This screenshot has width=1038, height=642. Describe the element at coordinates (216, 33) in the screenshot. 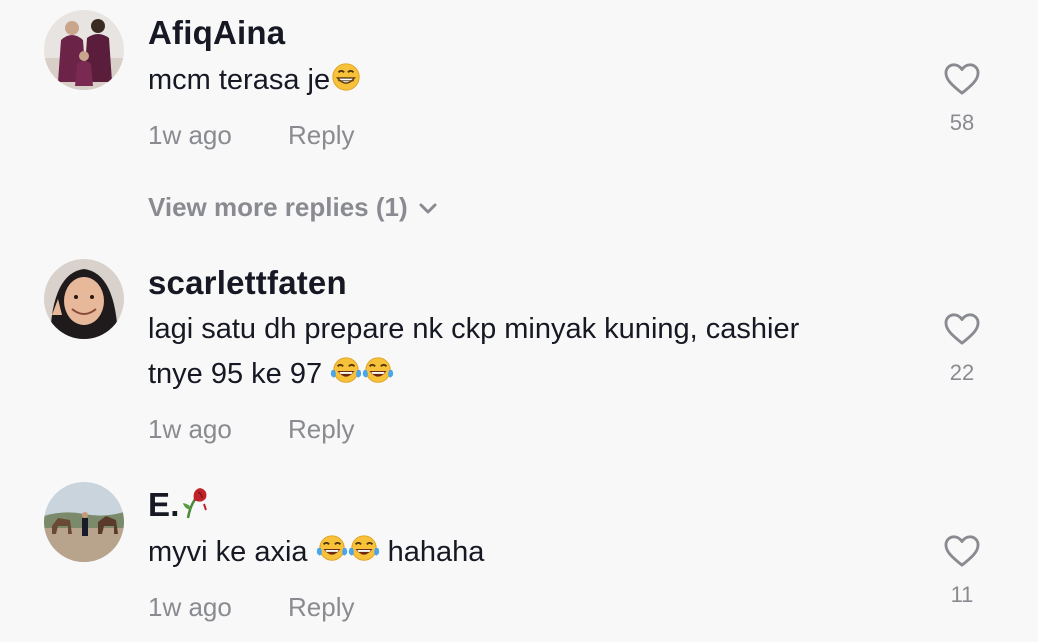

I see `username: AfiqAina` at that location.